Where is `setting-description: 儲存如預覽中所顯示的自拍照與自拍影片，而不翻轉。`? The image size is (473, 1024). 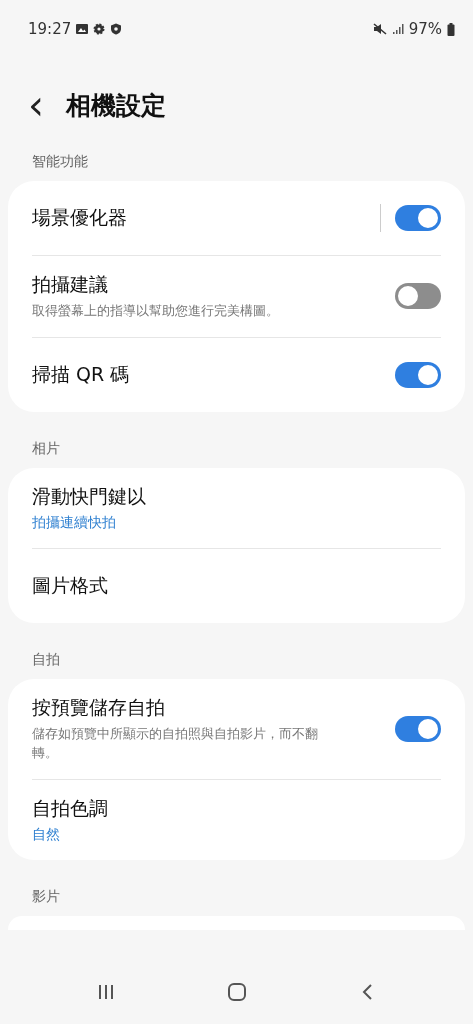 setting-description: 儲存如預覽中所顯示的自拍照與自拍影片，而不翻轉。 is located at coordinates (175, 743).